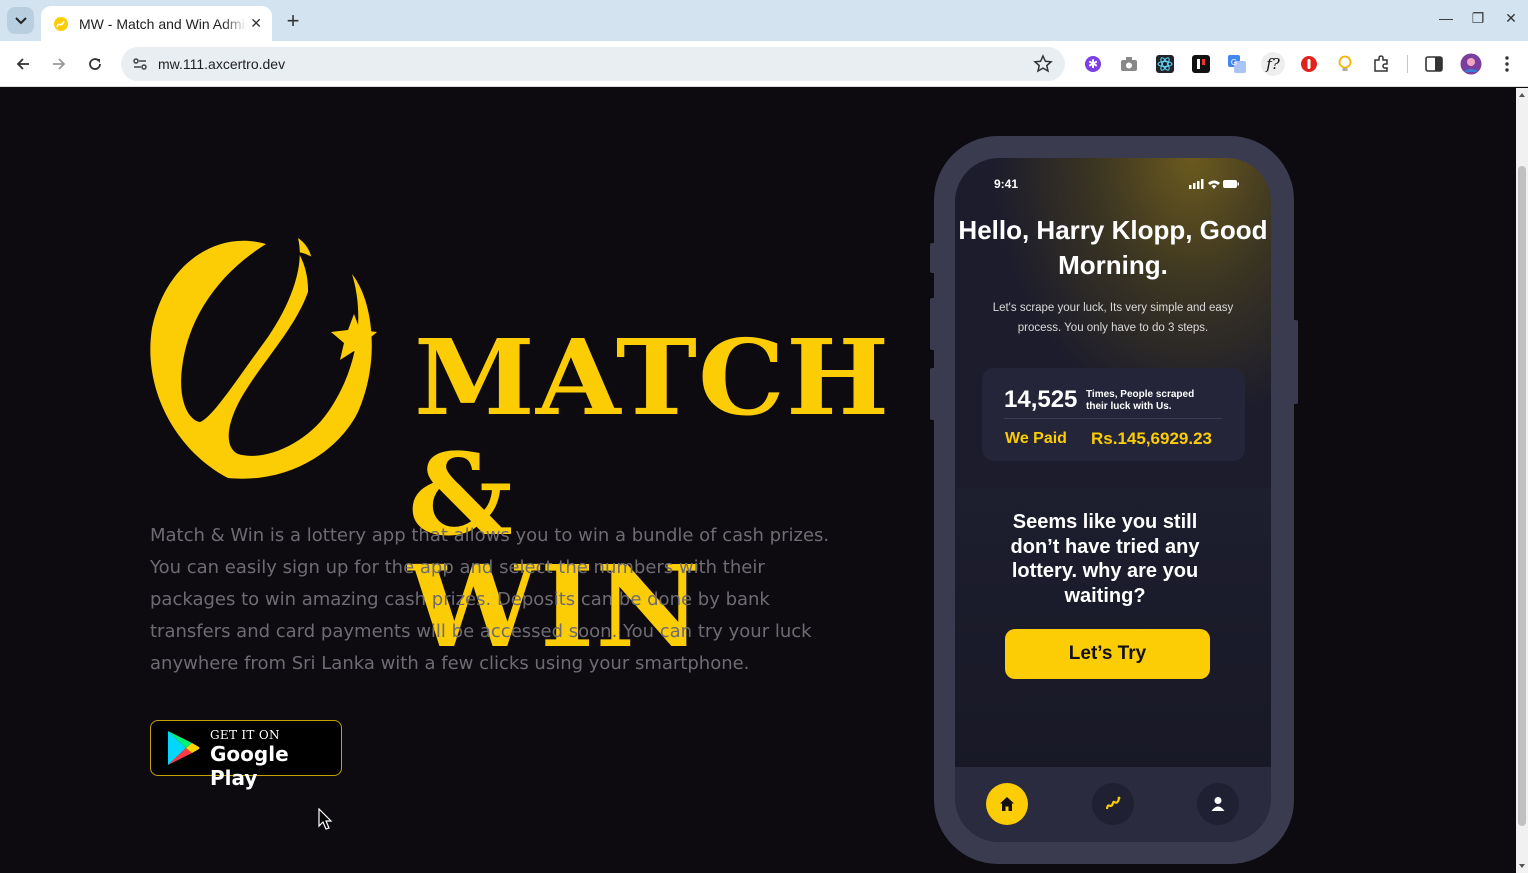 Image resolution: width=1528 pixels, height=873 pixels. I want to click on badge-google-play: Google Play, so click(249, 766).